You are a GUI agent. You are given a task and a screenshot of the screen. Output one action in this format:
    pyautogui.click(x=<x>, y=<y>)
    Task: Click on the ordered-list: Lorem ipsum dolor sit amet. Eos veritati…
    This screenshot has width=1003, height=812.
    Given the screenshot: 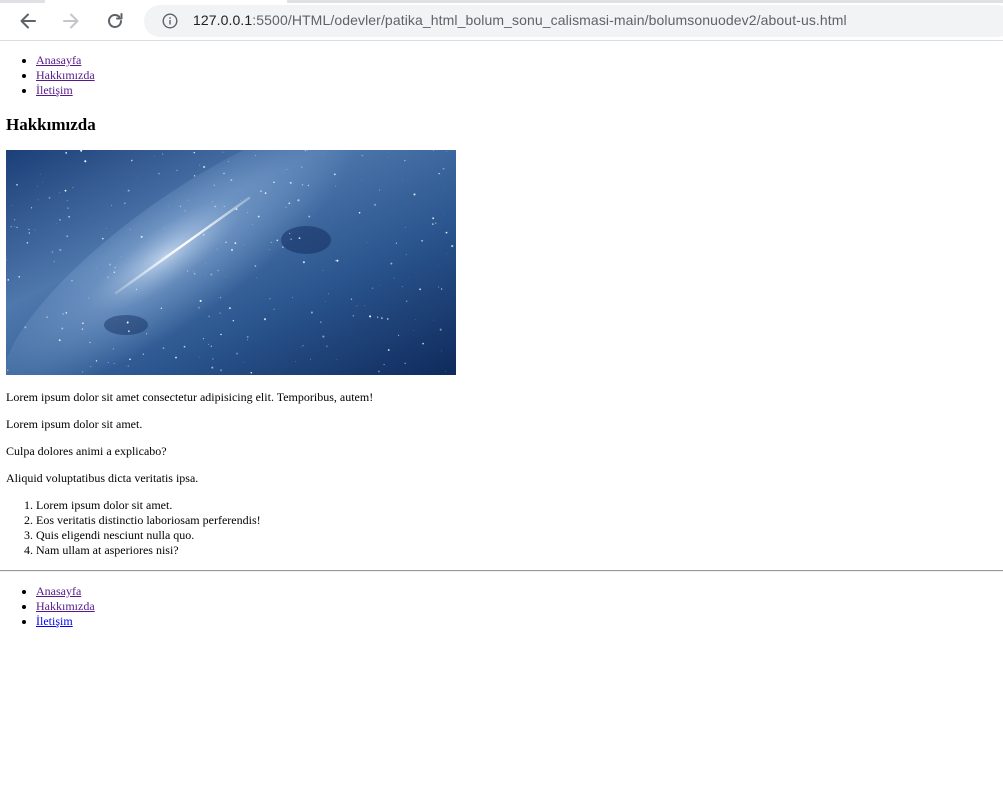 What is the action you would take?
    pyautogui.click(x=501, y=528)
    